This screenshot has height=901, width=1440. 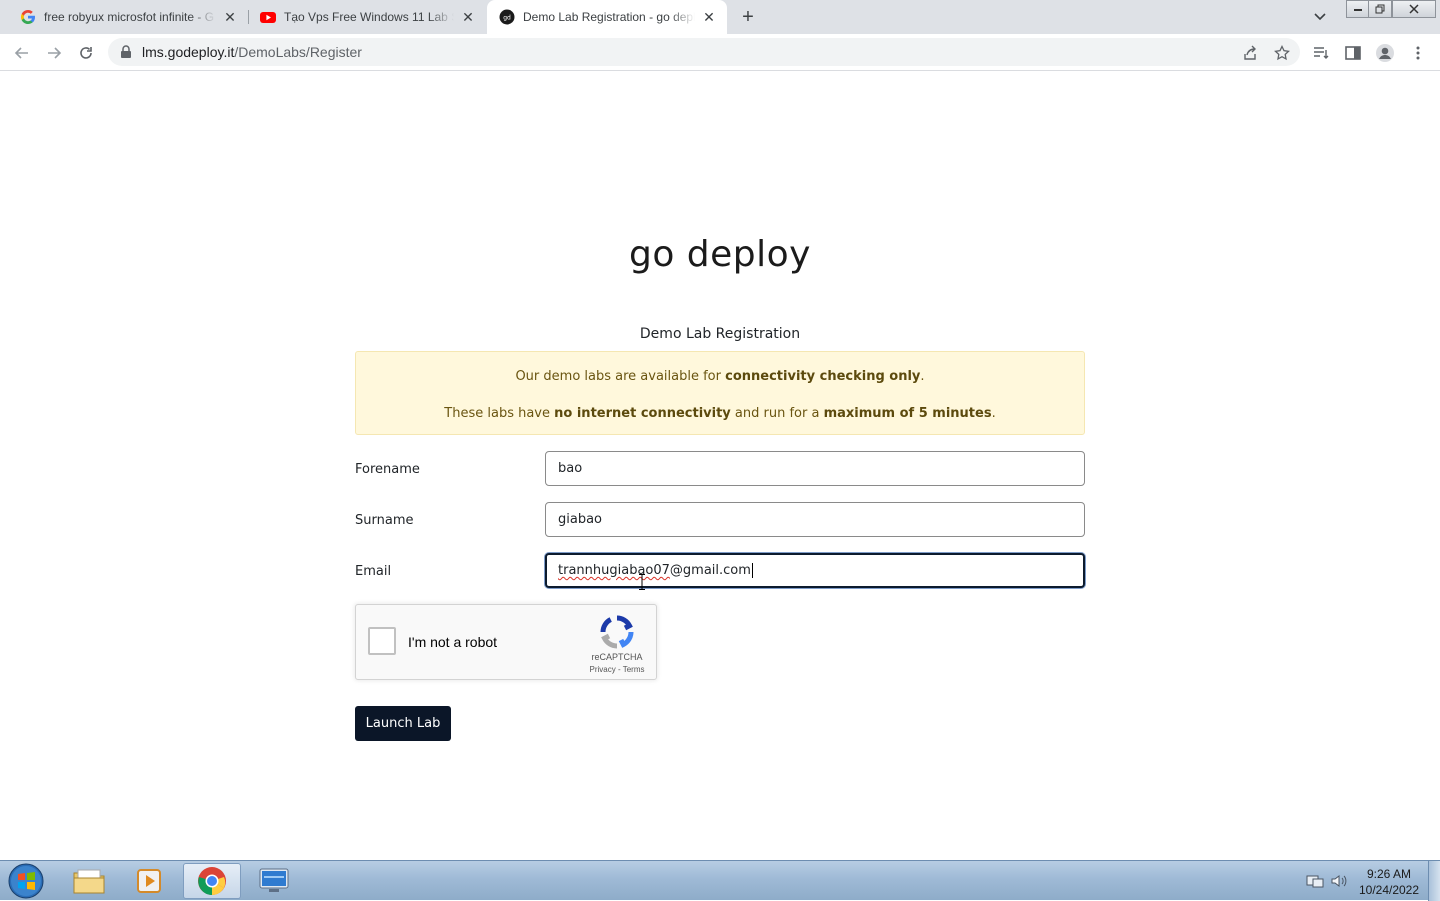 I want to click on notice-text: Our demo labs are available for, so click(x=620, y=376).